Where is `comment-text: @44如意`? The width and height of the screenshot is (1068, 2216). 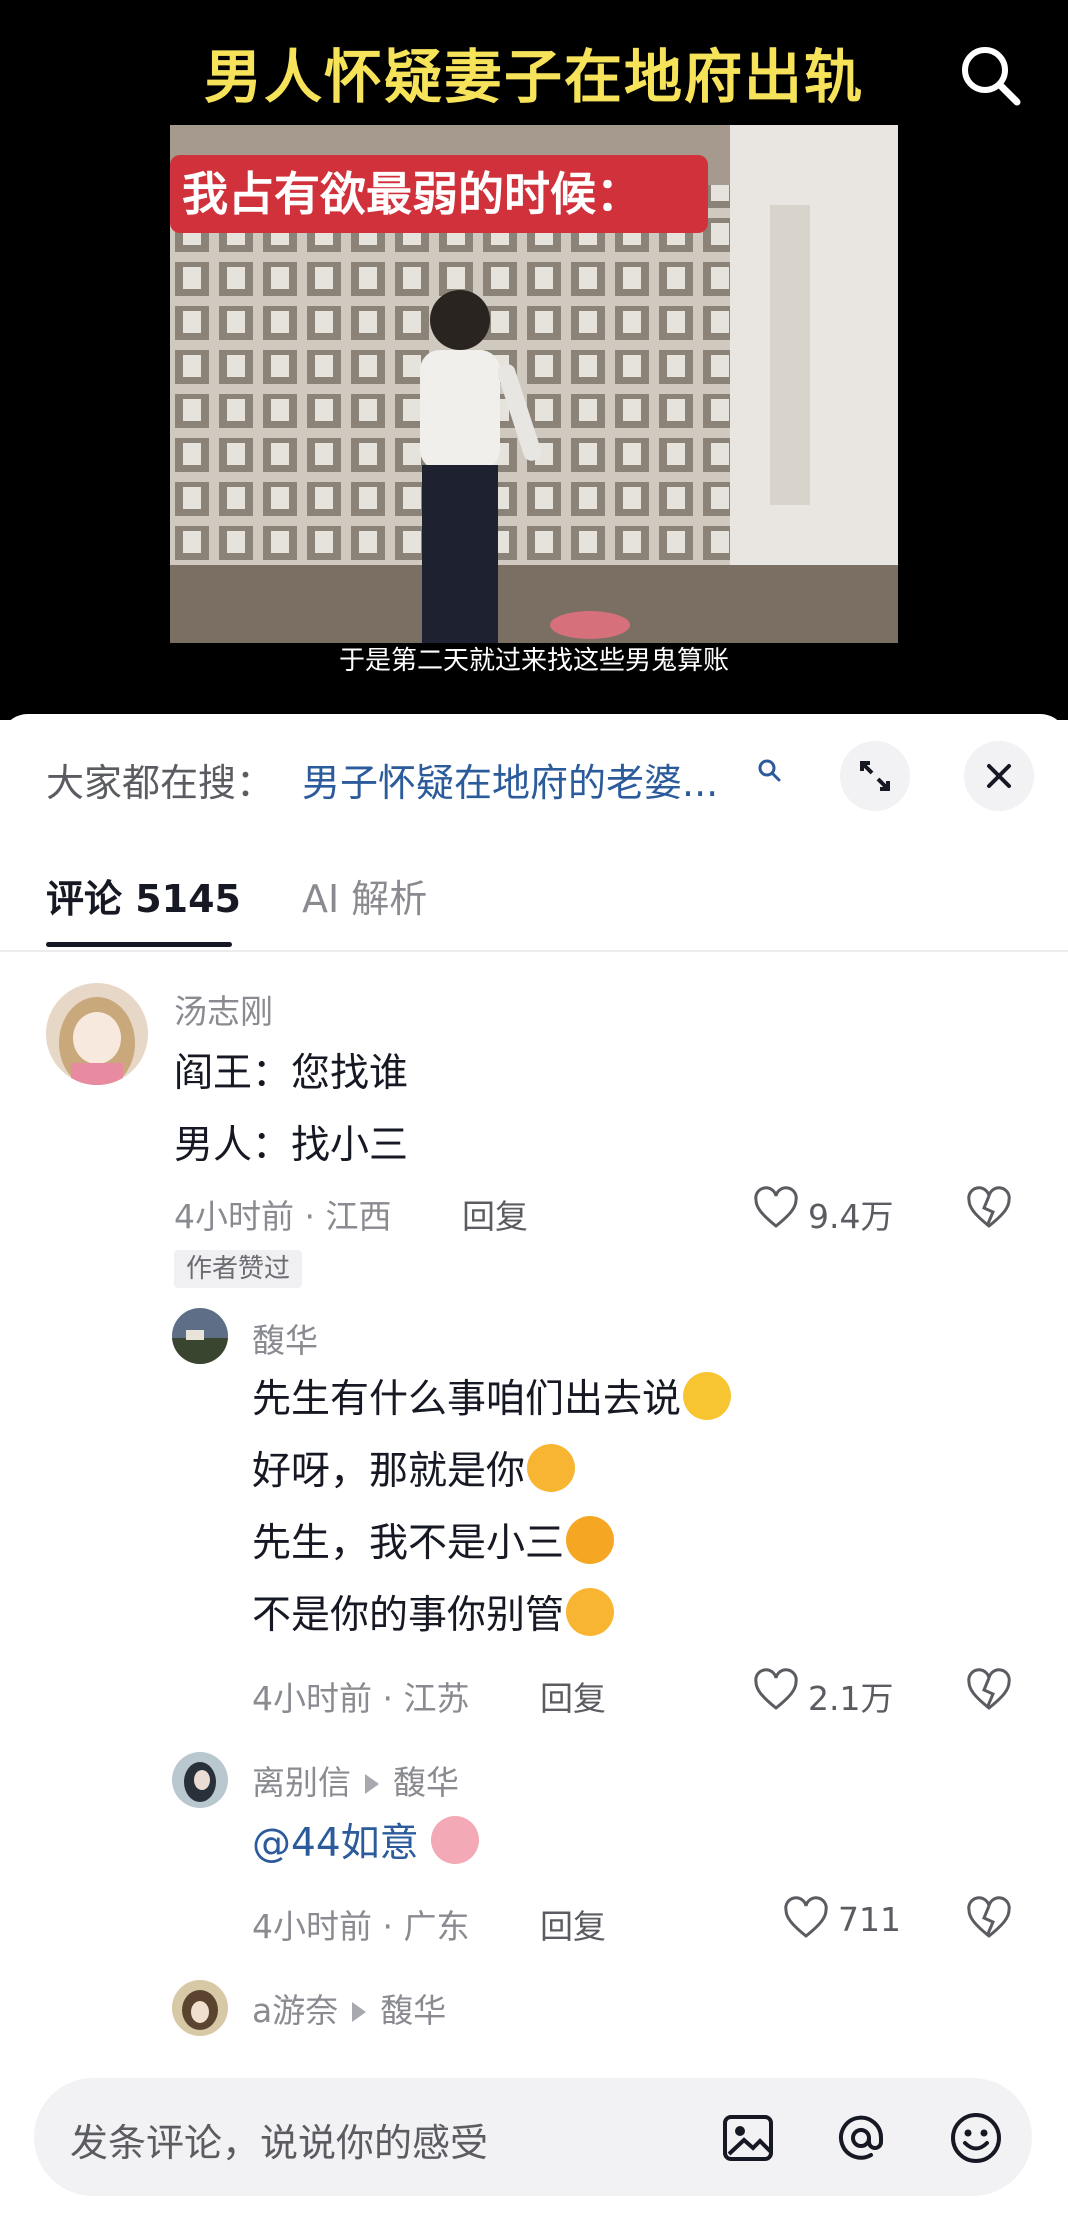
comment-text: @44如意 is located at coordinates (365, 1844).